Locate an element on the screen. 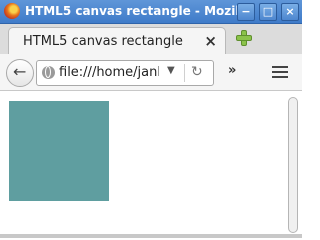  tab-label: HTML5 canvas rectangle is located at coordinates (103, 41).